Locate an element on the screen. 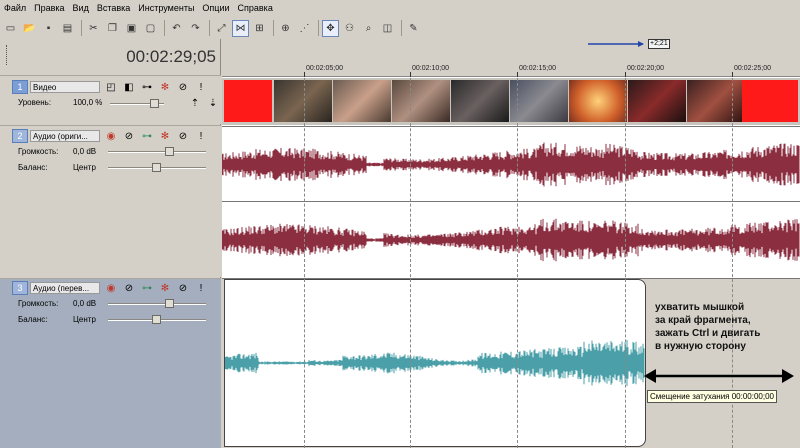  lock-envelopes-icon: ✥ is located at coordinates (330, 28).